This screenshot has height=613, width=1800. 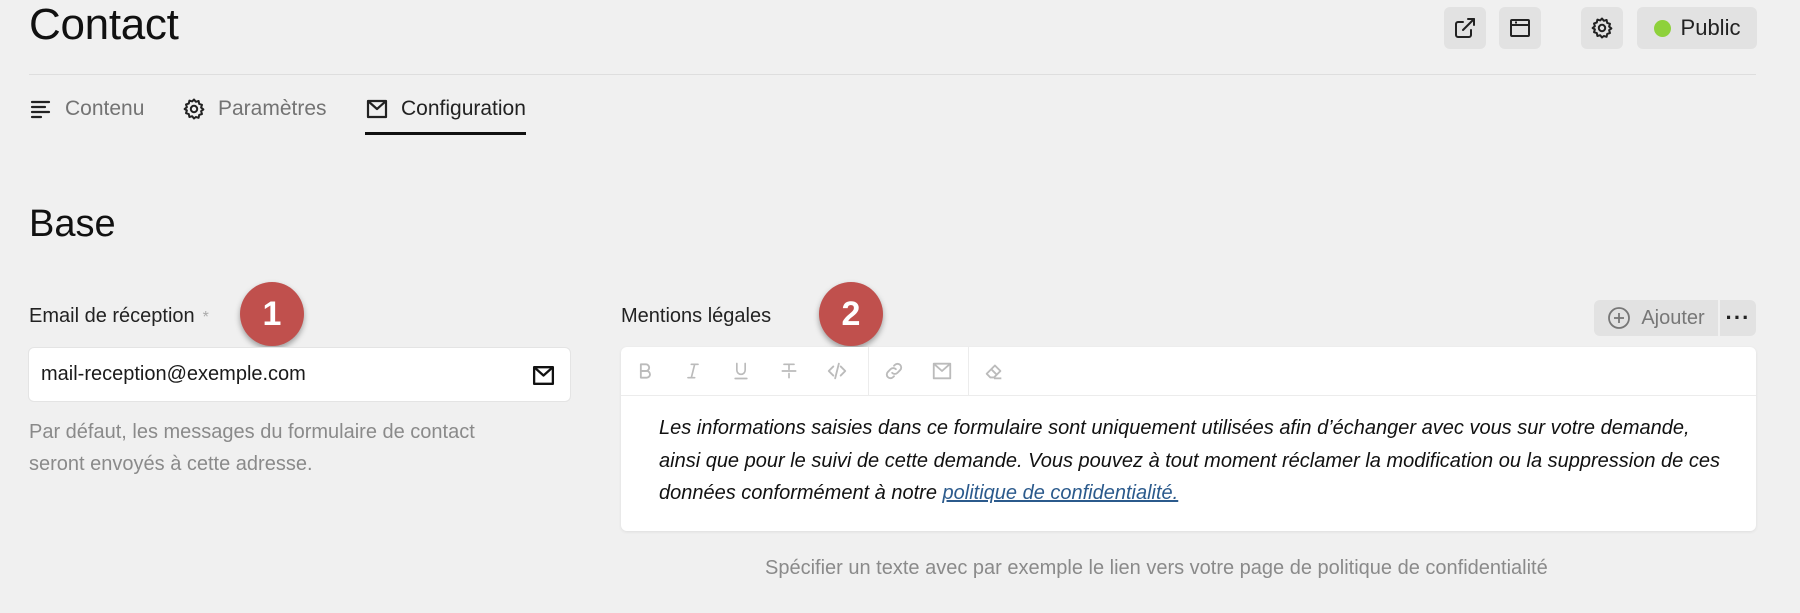 I want to click on code-button, so click(x=837, y=371).